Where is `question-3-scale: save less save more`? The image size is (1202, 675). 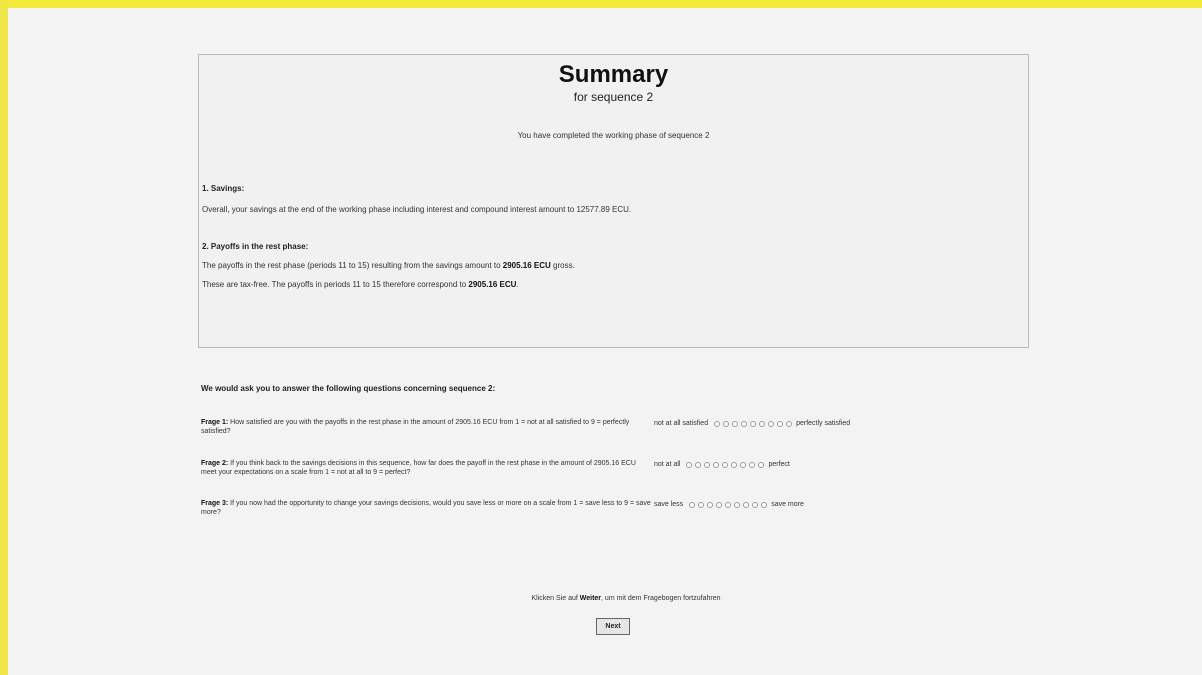
question-3-scale: save less save more is located at coordinates (729, 504).